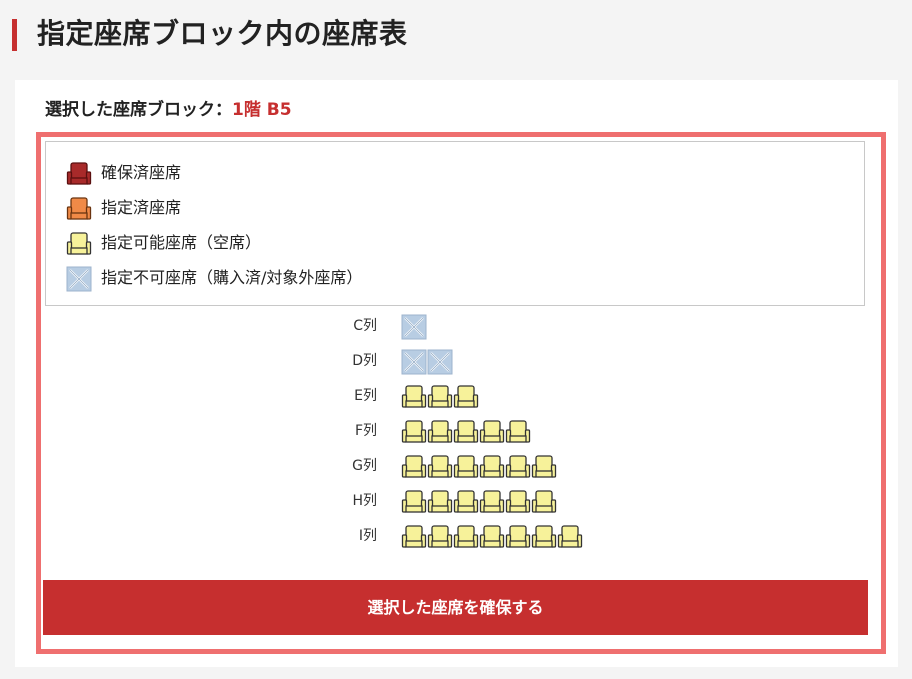  I want to click on row-label: I列, so click(367, 536).